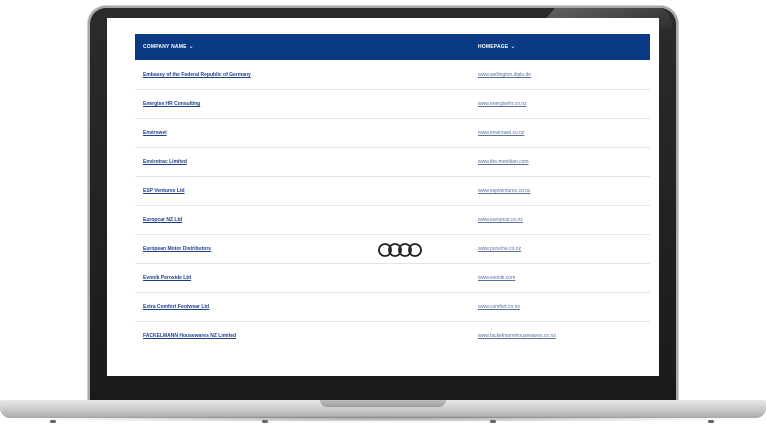 The image size is (766, 426). I want to click on column-header-company: COMPANY NAME ⌄, so click(168, 46).